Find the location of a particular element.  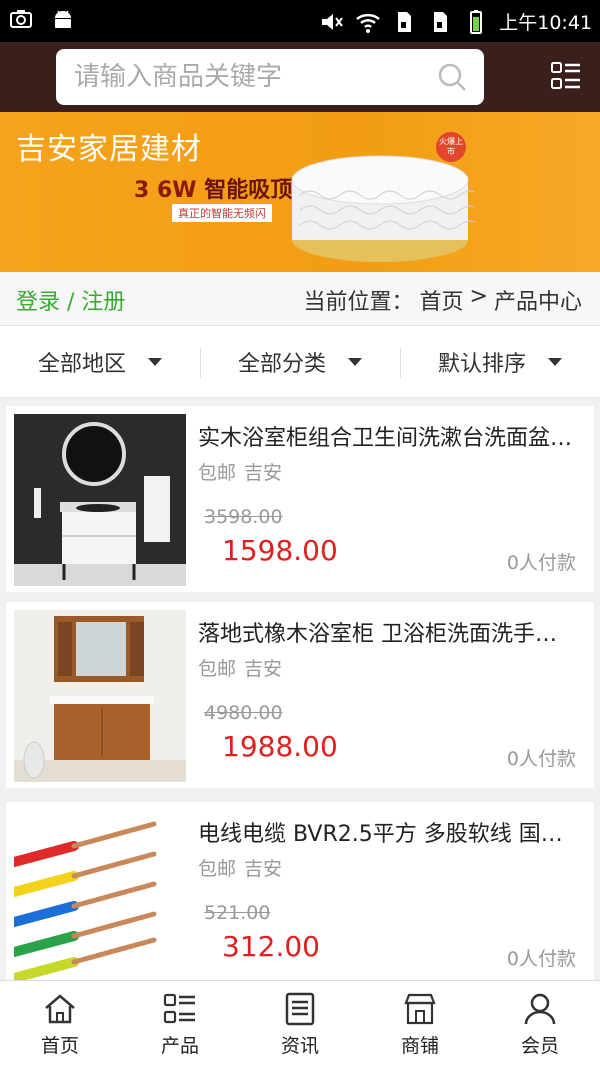

nav-home: 首页 is located at coordinates (60, 1024).